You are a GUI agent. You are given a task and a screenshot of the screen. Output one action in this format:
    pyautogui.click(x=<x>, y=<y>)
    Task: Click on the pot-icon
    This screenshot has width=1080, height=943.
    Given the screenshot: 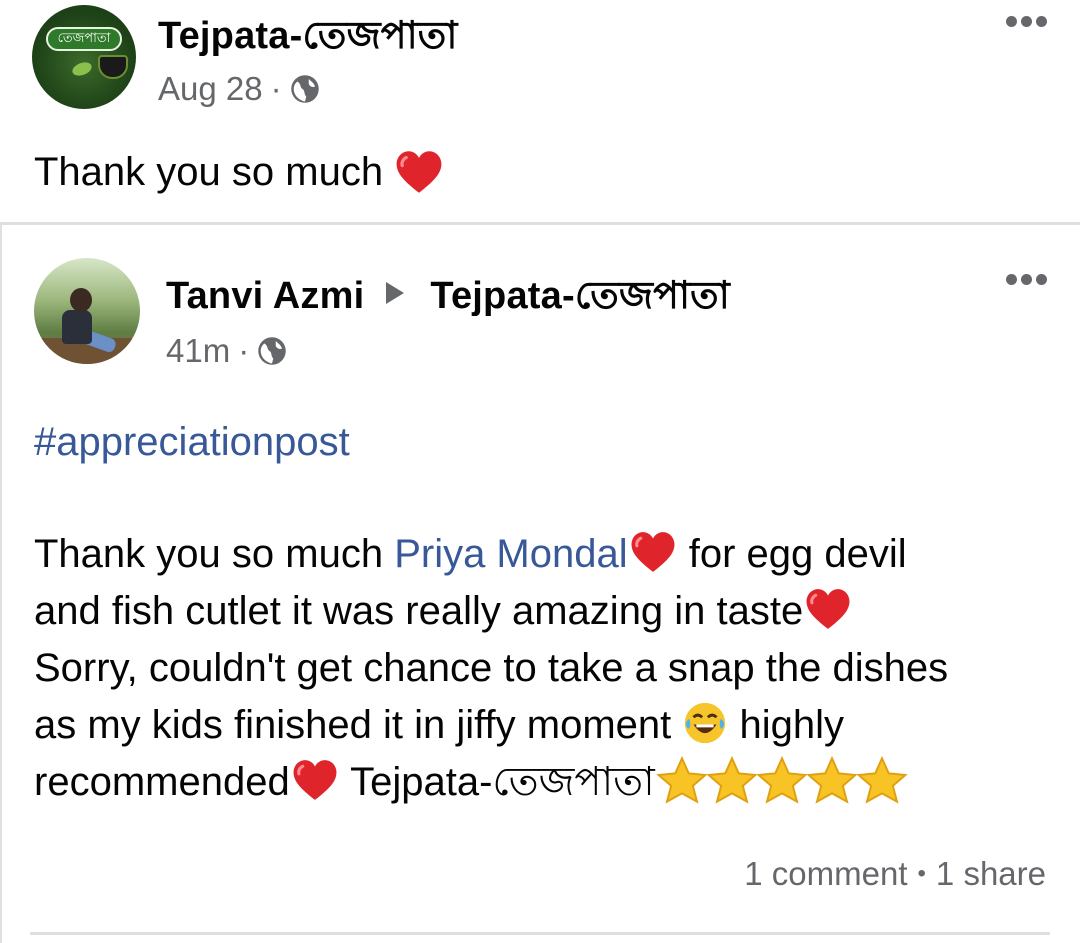 What is the action you would take?
    pyautogui.click(x=113, y=67)
    